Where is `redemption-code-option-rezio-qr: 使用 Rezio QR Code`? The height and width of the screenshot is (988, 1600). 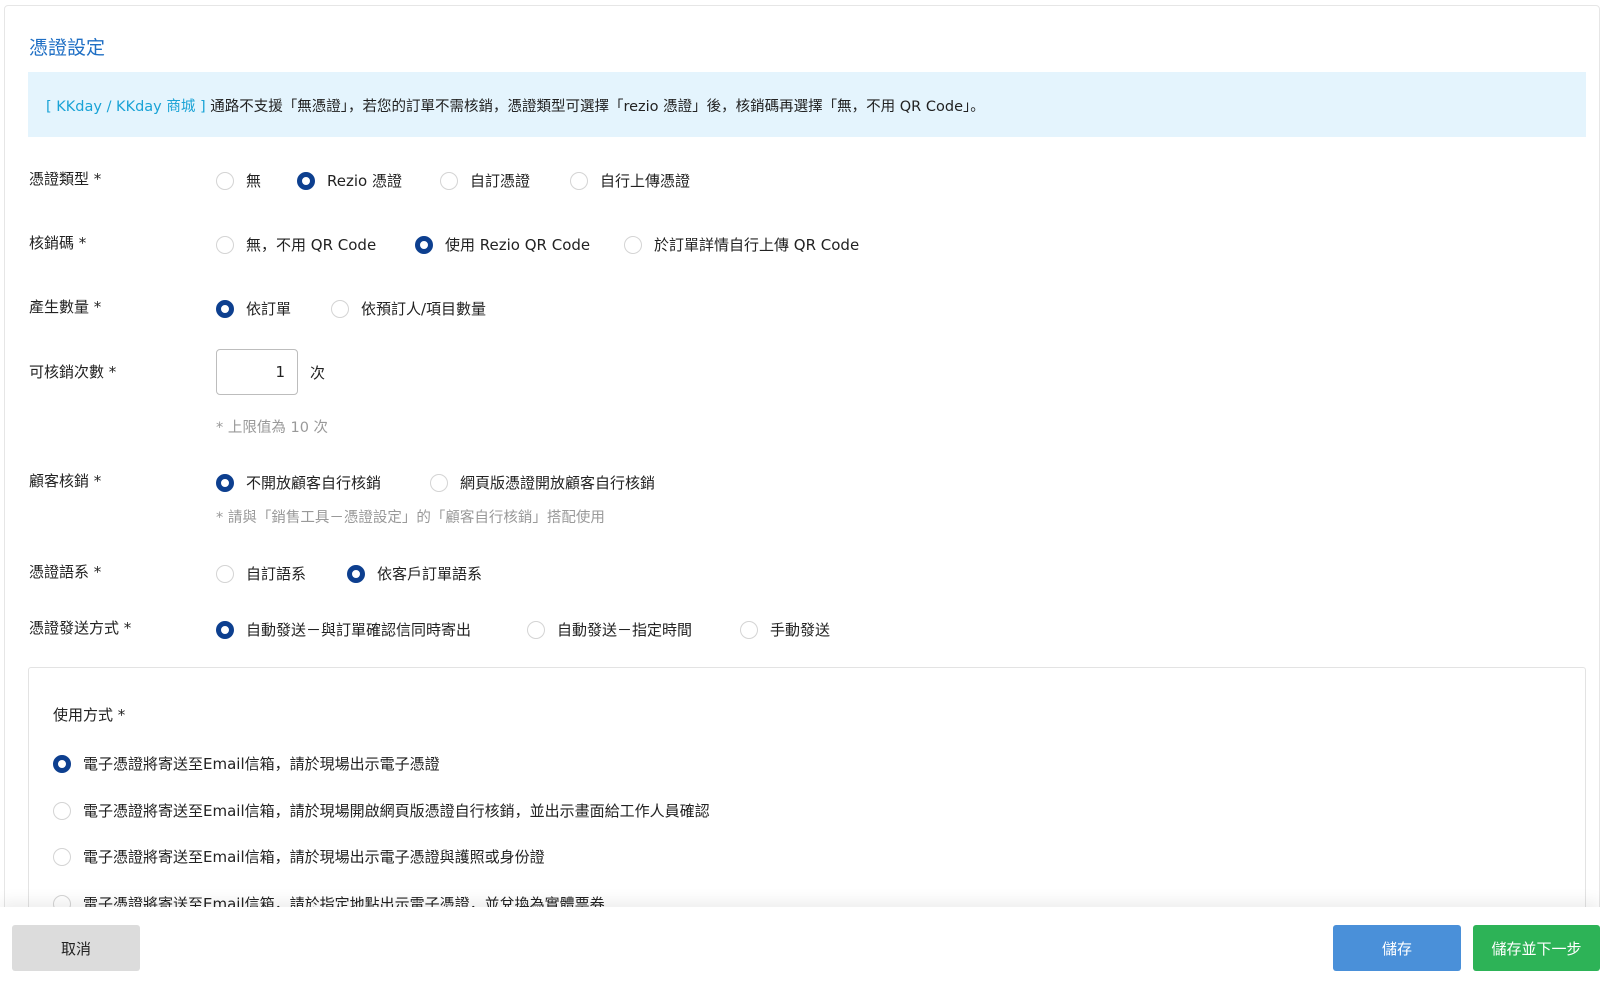 redemption-code-option-rezio-qr: 使用 Rezio QR Code is located at coordinates (502, 244).